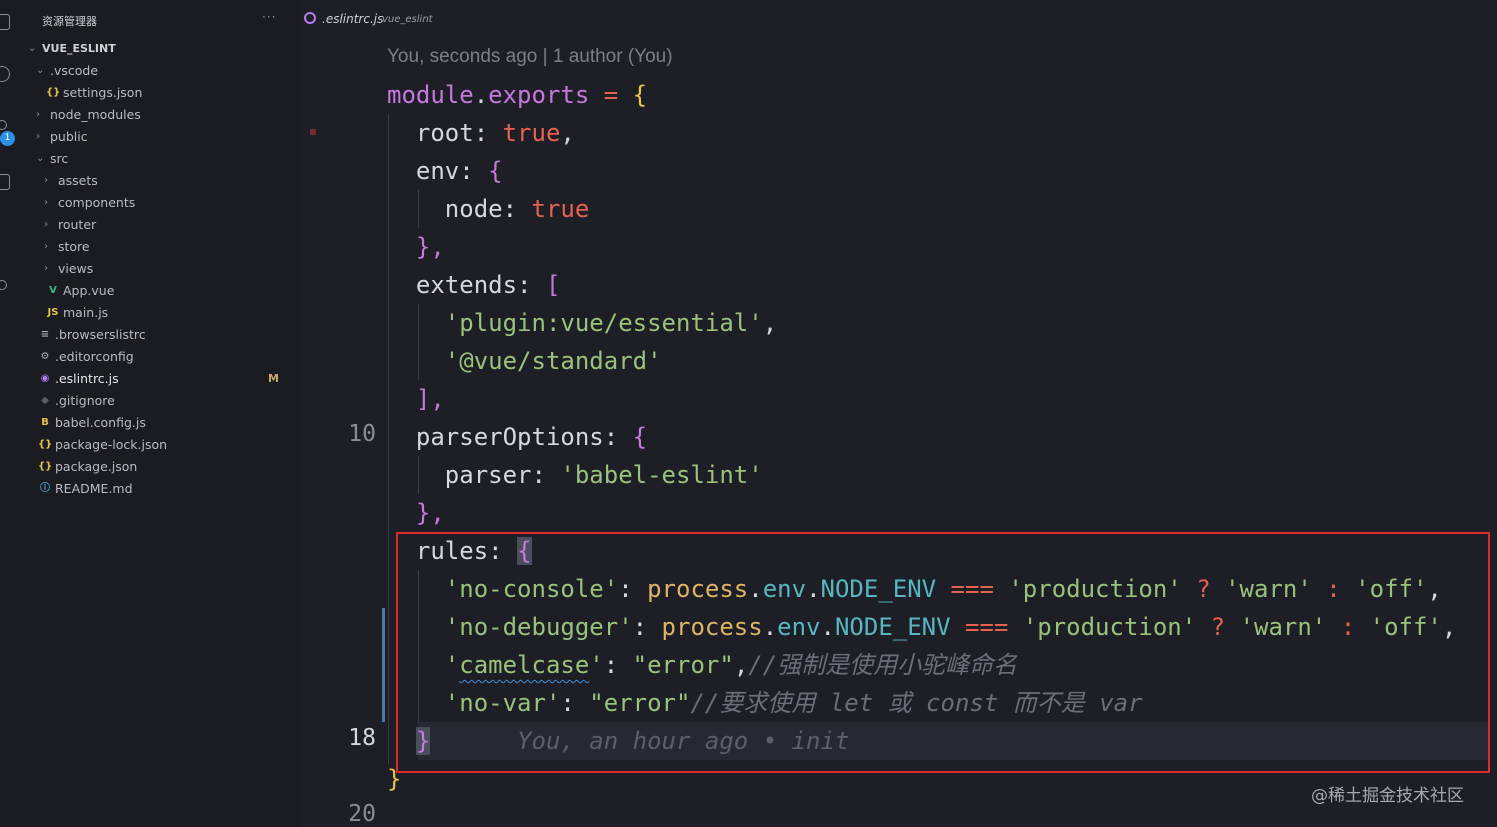  Describe the element at coordinates (159, 357) in the screenshot. I see `tree-file: ⚙ .editorconfig` at that location.